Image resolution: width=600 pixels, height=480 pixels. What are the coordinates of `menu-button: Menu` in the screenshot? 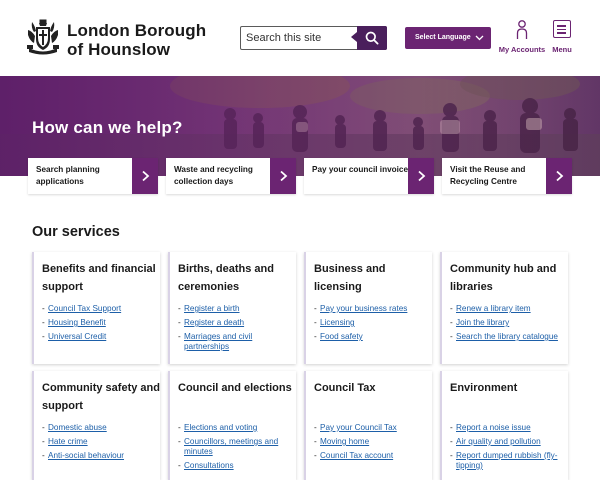 It's located at (562, 38).